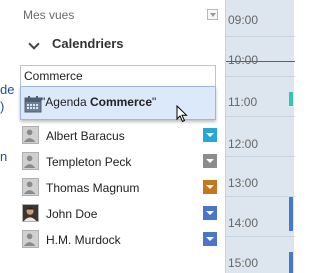 This screenshot has width=320, height=273. I want to click on calendar-icon, so click(33, 104).